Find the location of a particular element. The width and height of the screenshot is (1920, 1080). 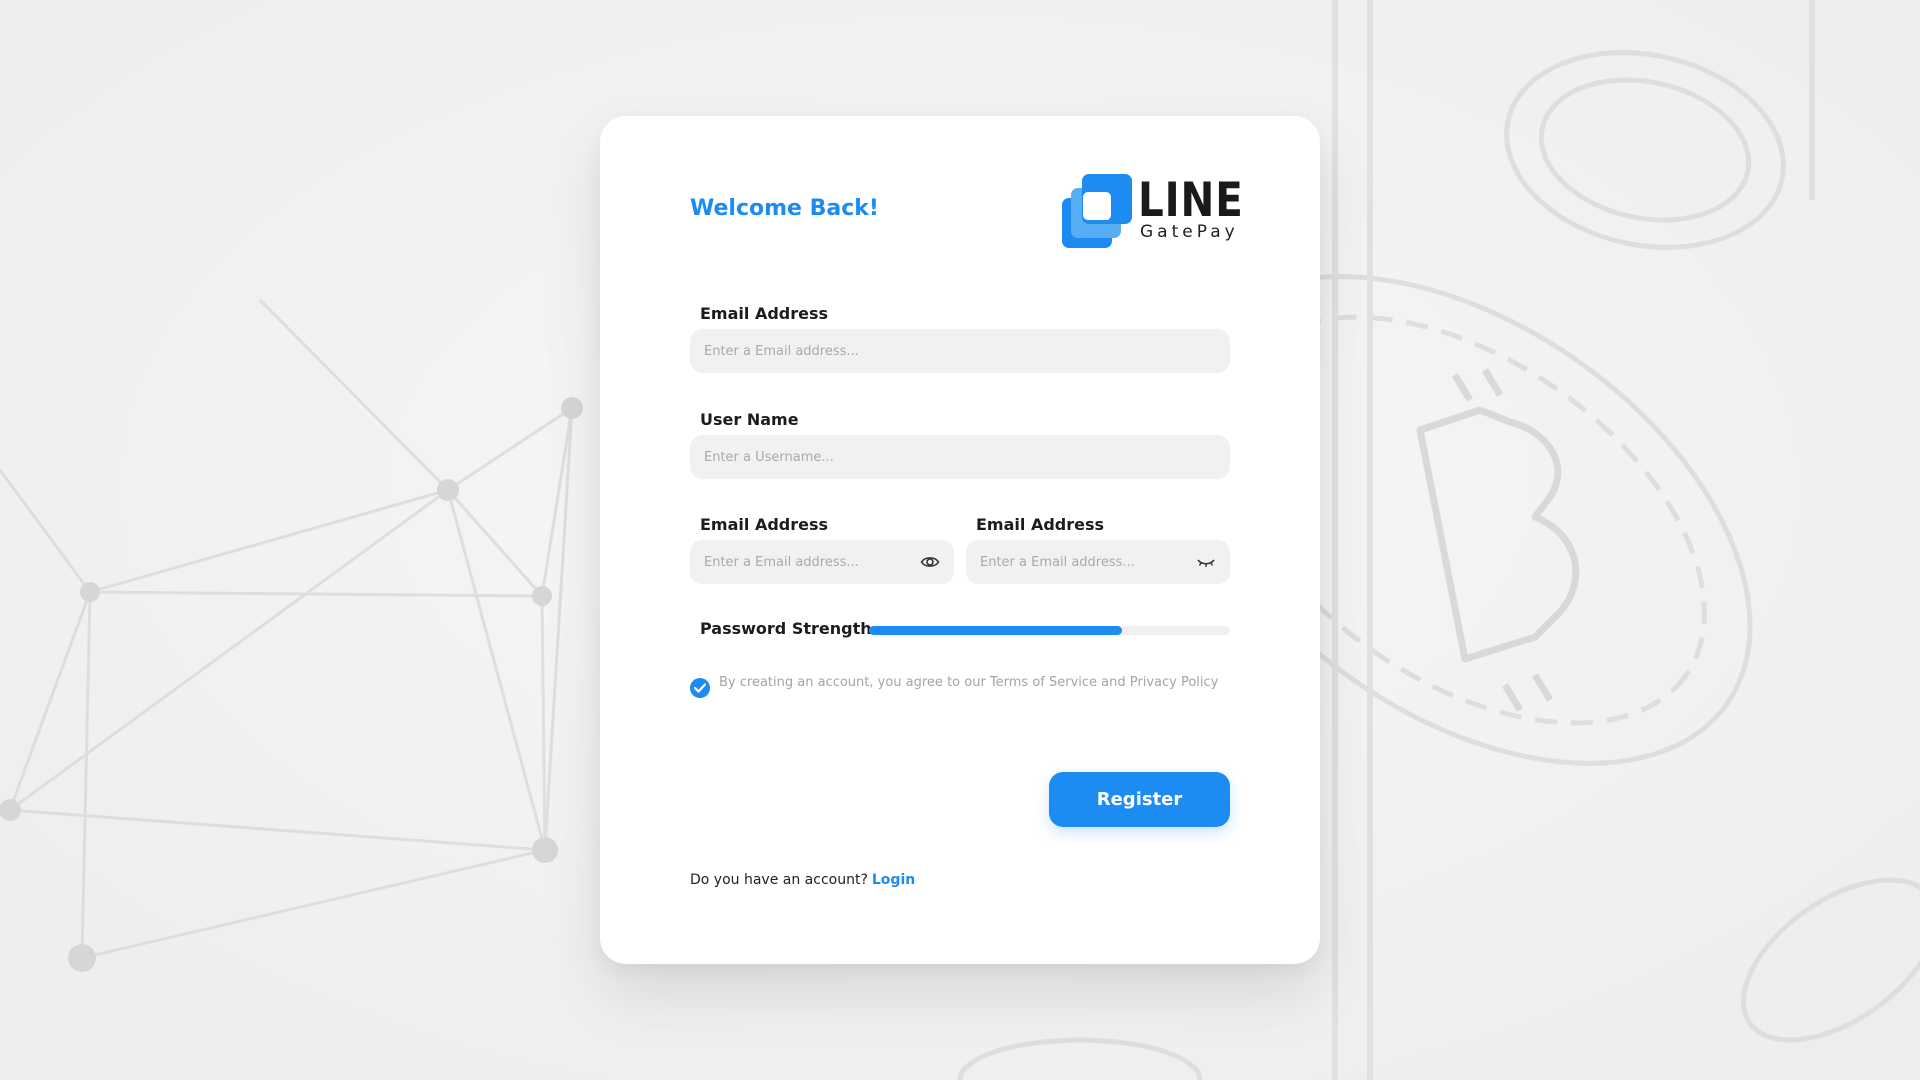

username-input is located at coordinates (960, 457).